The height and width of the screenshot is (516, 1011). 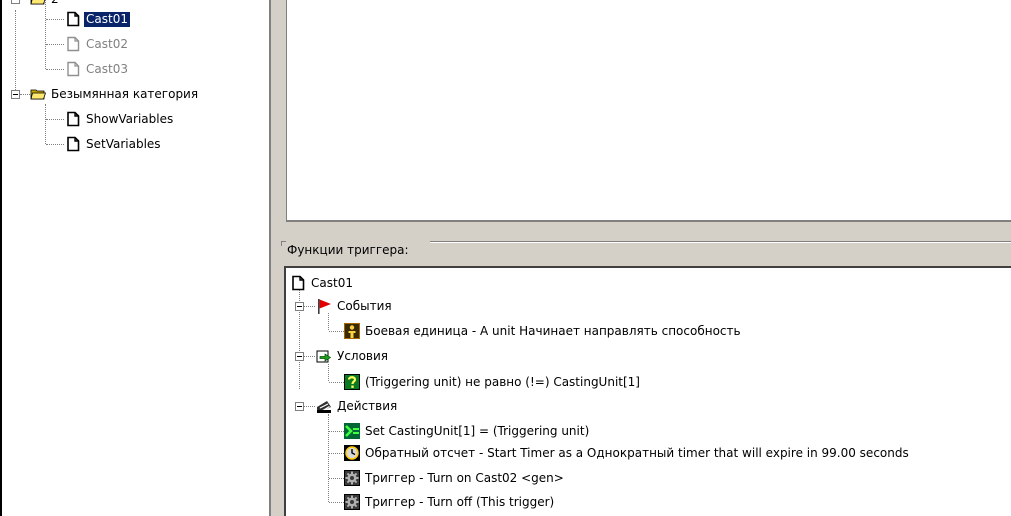 I want to click on actions-collapse-toggle, so click(x=299, y=406).